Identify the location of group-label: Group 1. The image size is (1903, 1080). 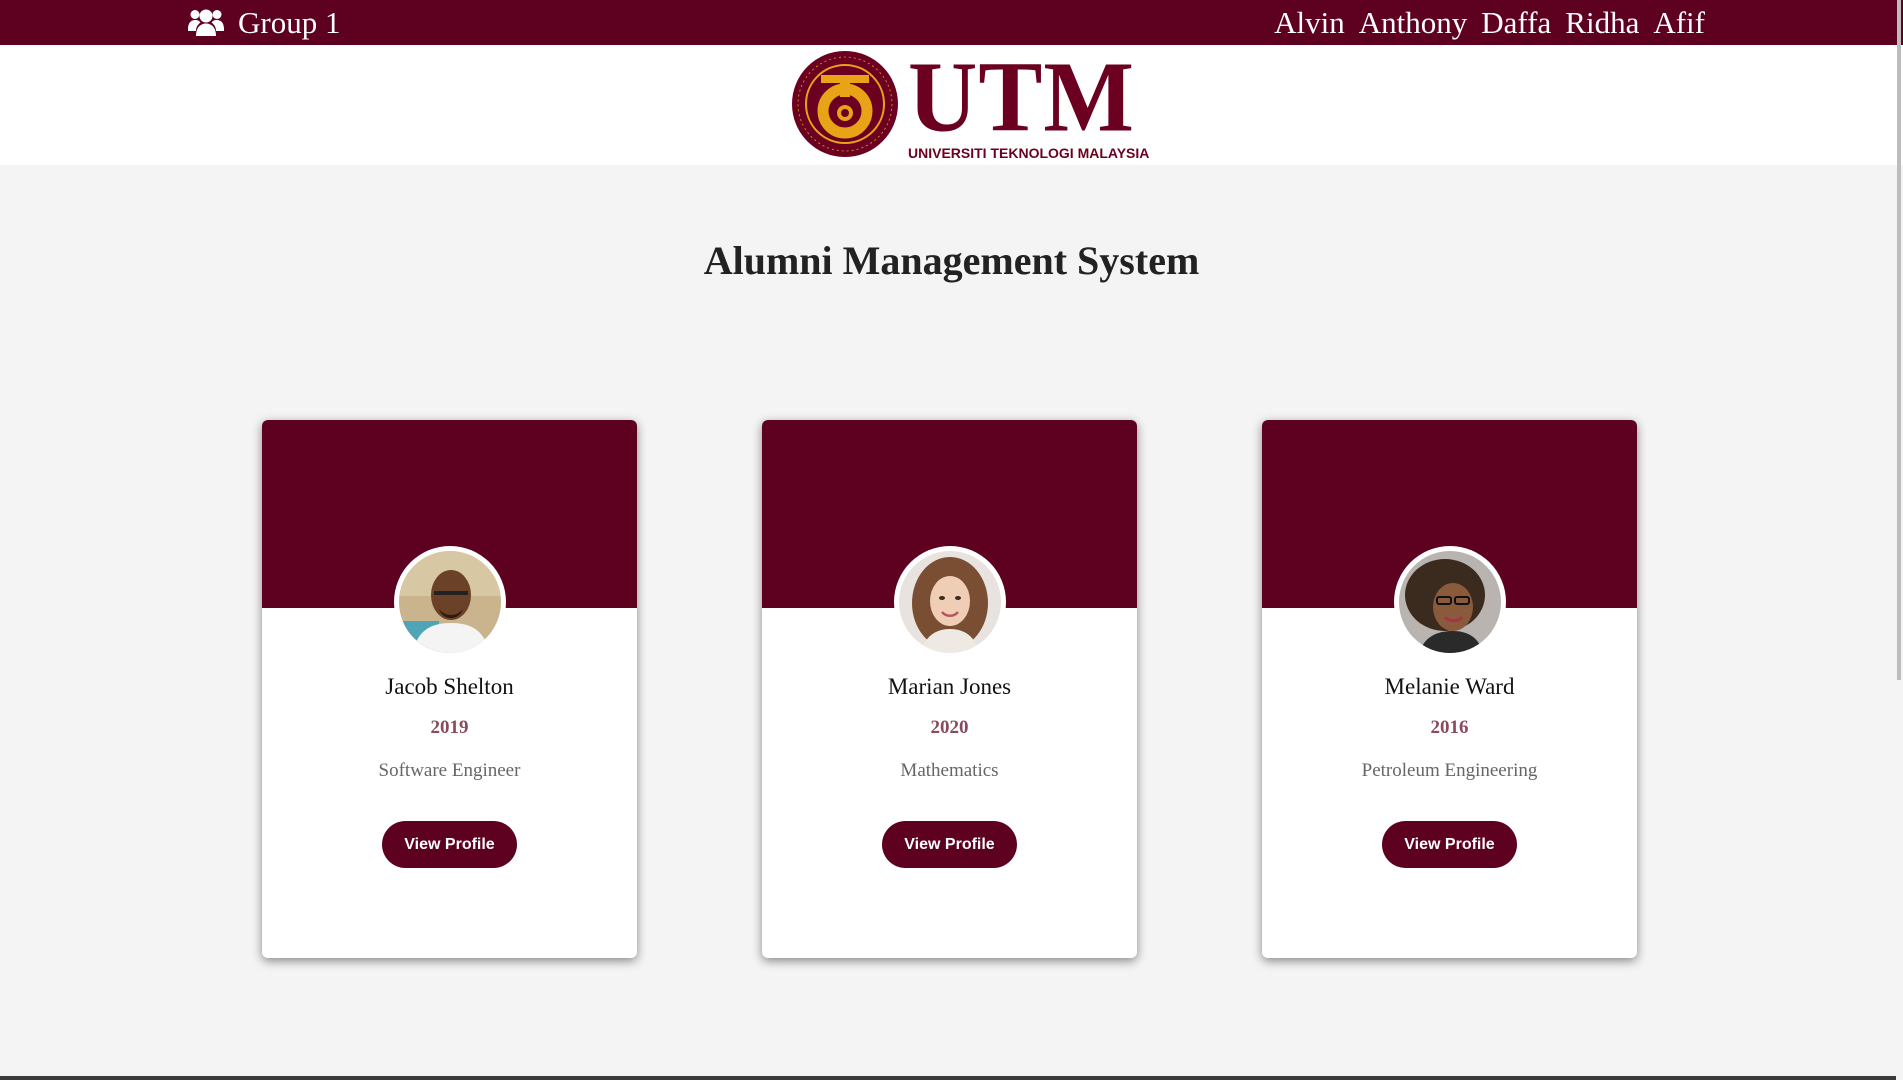
(264, 23).